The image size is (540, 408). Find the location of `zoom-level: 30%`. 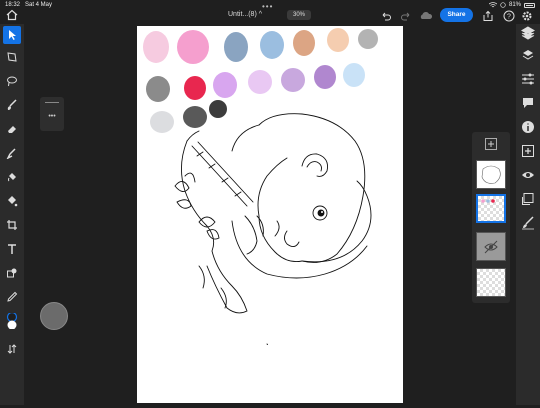

zoom-level: 30% is located at coordinates (299, 15).